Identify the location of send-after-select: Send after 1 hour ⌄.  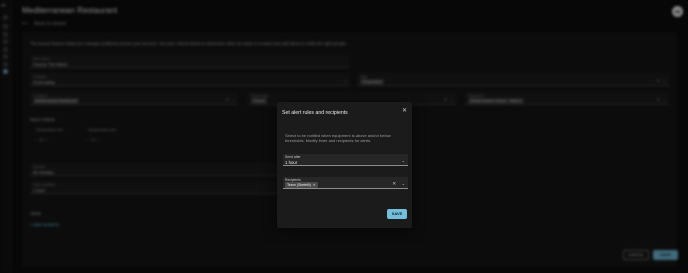
(345, 160).